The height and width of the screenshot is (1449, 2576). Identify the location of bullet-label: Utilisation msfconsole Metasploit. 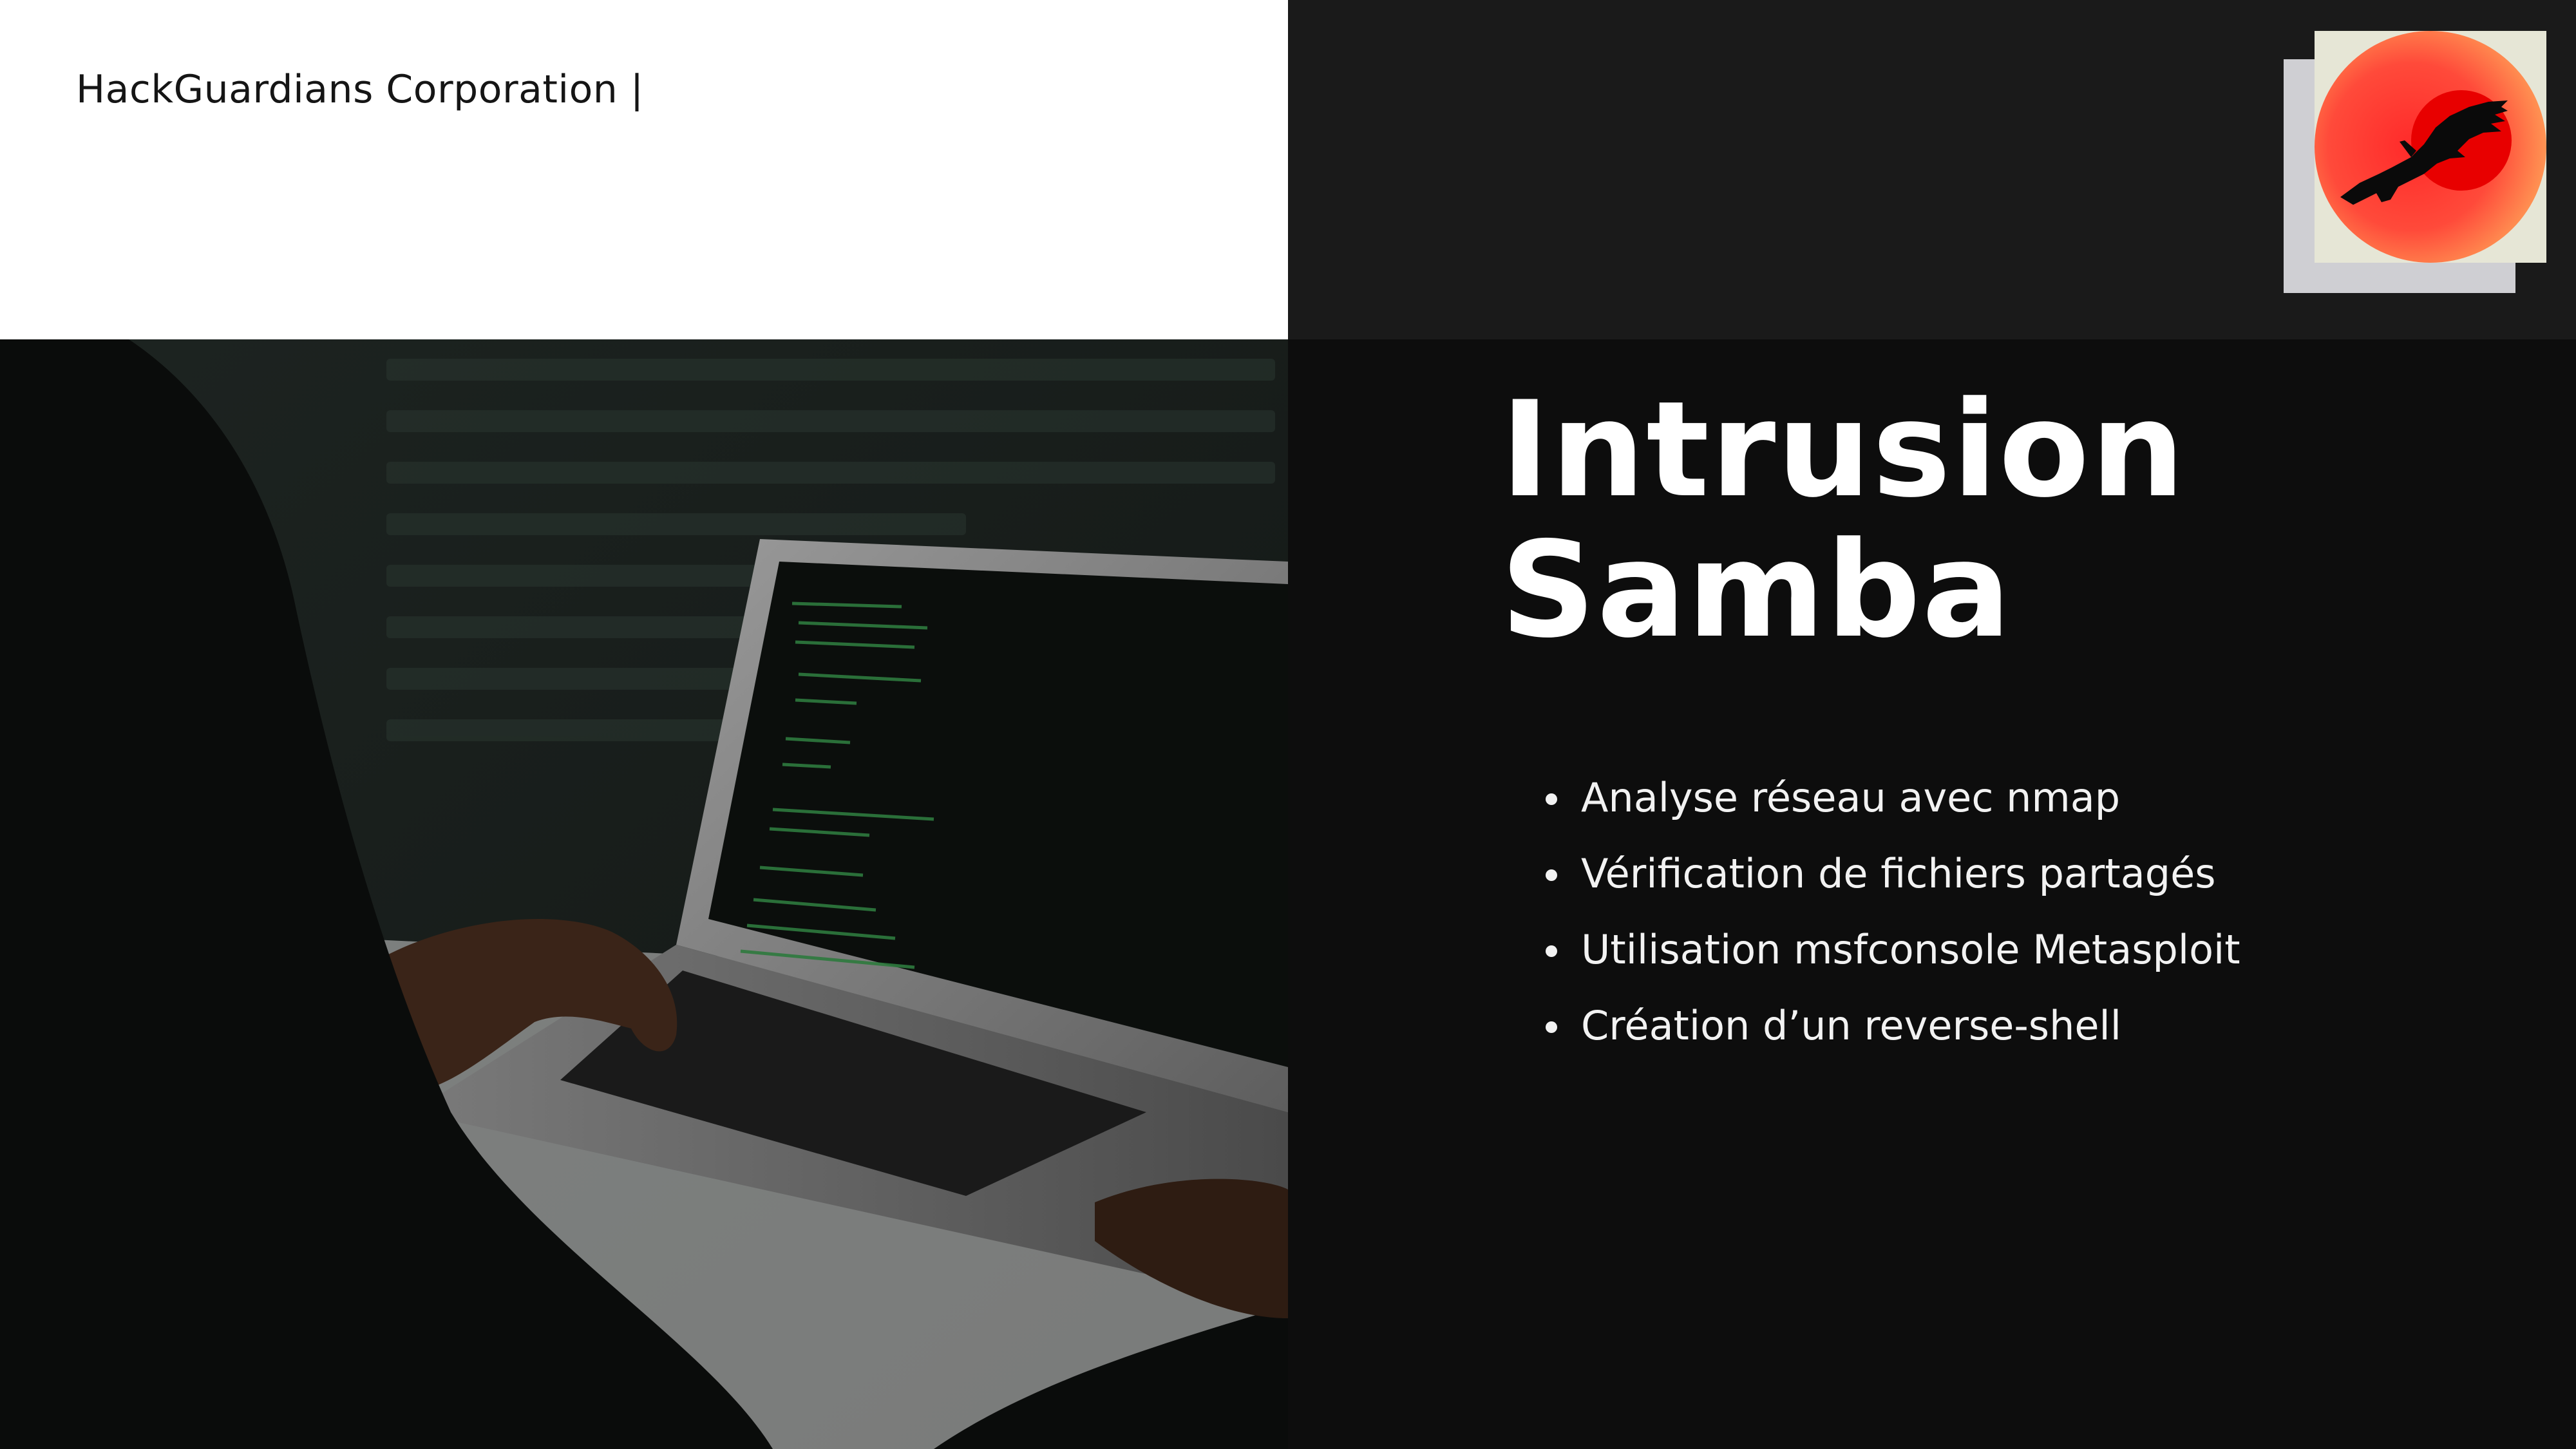
(1911, 949).